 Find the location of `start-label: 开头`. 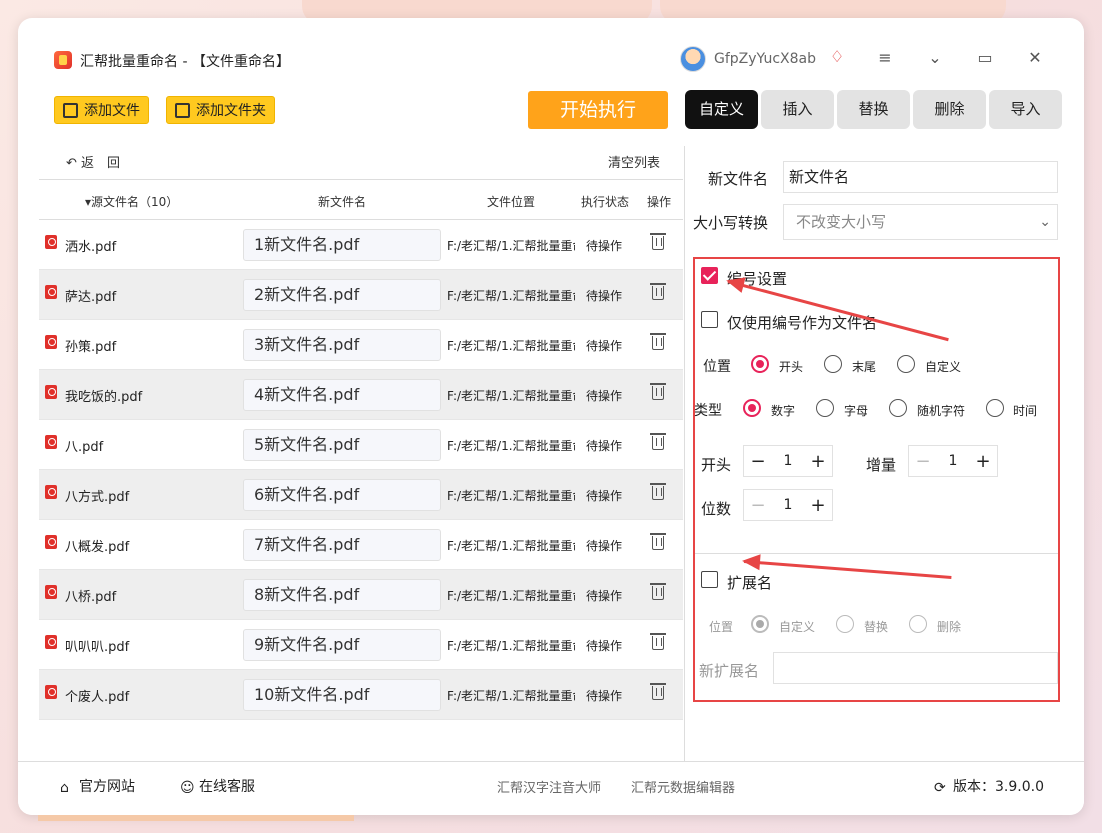

start-label: 开头 is located at coordinates (716, 465).